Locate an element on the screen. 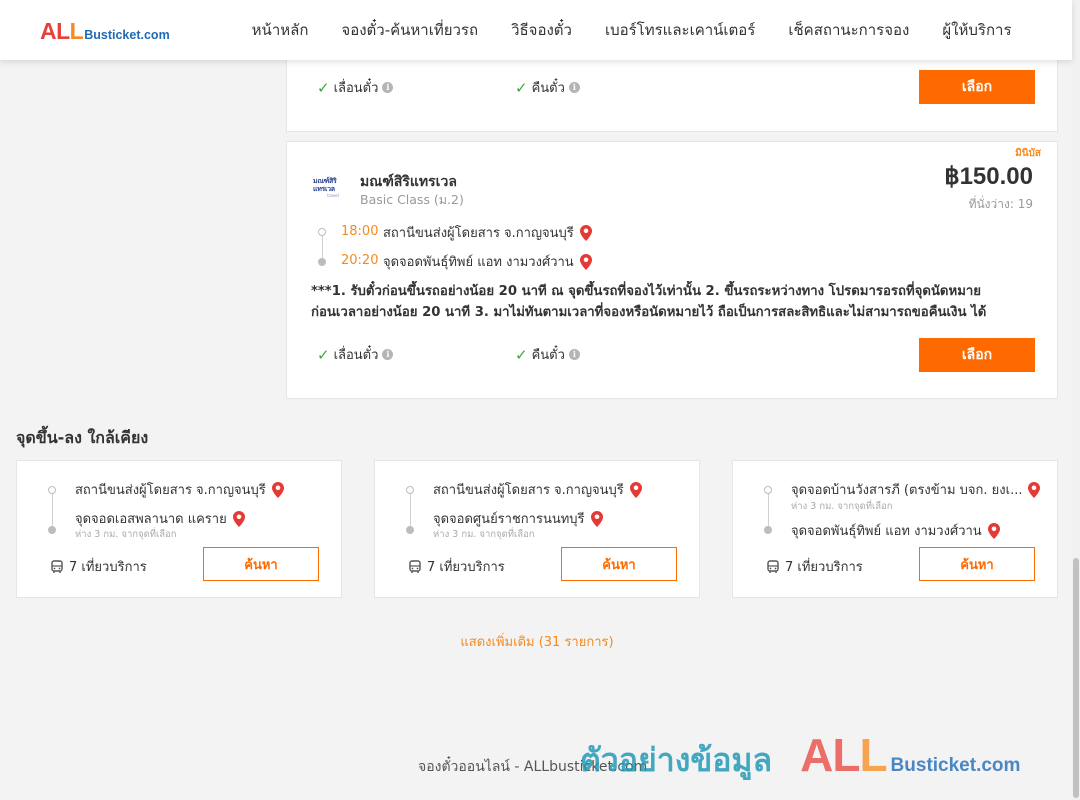 This screenshot has width=1080, height=800. vehicle-type-badge: มินิบัส is located at coordinates (1028, 153).